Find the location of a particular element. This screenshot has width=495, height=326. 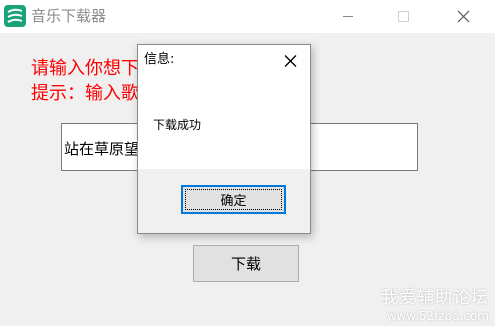

focus-rectangle is located at coordinates (233, 199).